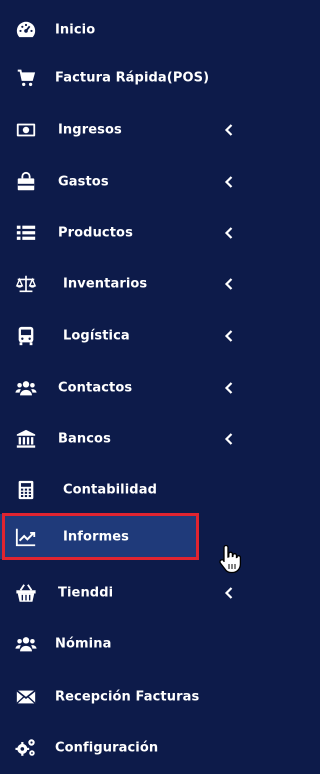  What do you see at coordinates (96, 336) in the screenshot?
I see `menu-item-label: Logística` at bounding box center [96, 336].